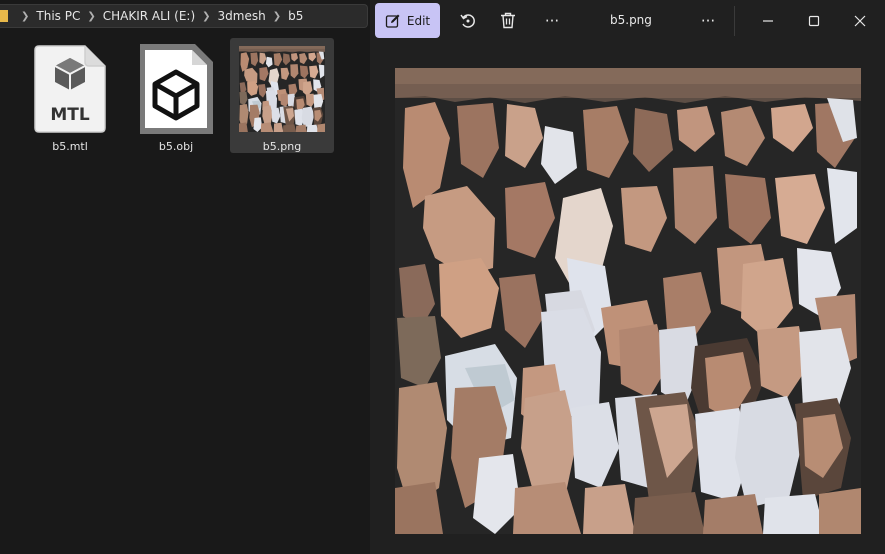  I want to click on mtl-badge-text: MTL, so click(70, 115).